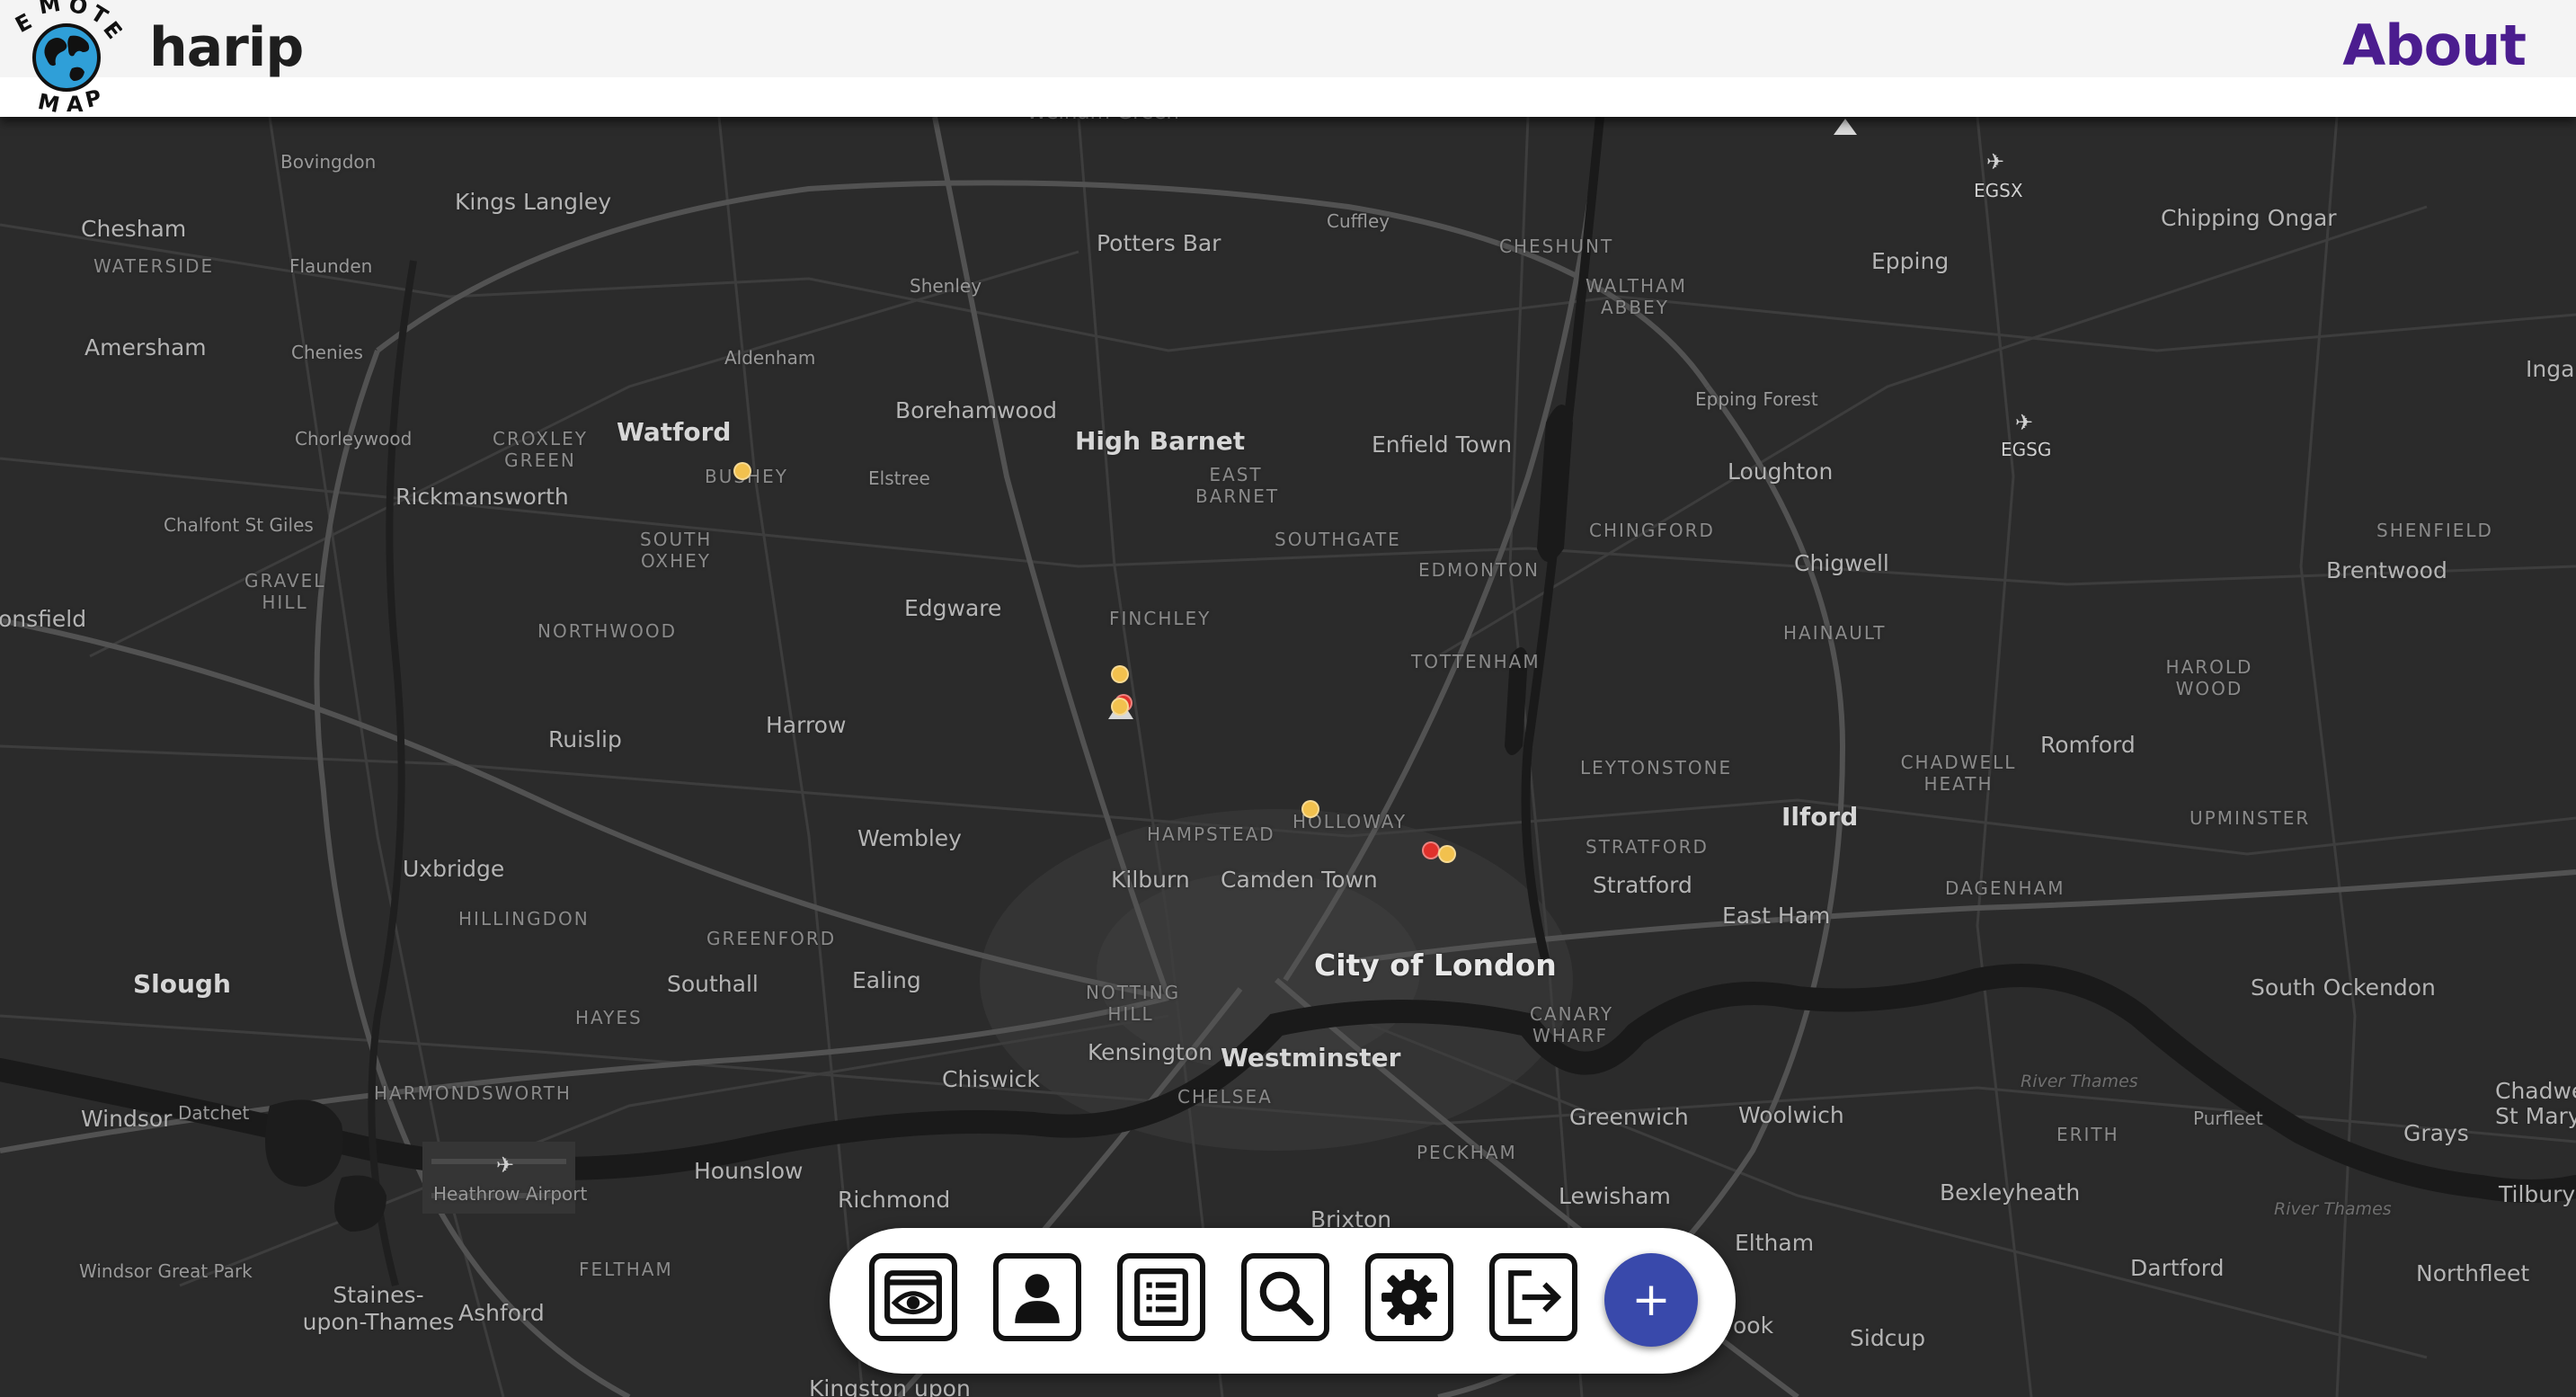 This screenshot has height=1397, width=2576. Describe the element at coordinates (239, 525) in the screenshot. I see `place-label: Chalfont St Giles` at that location.